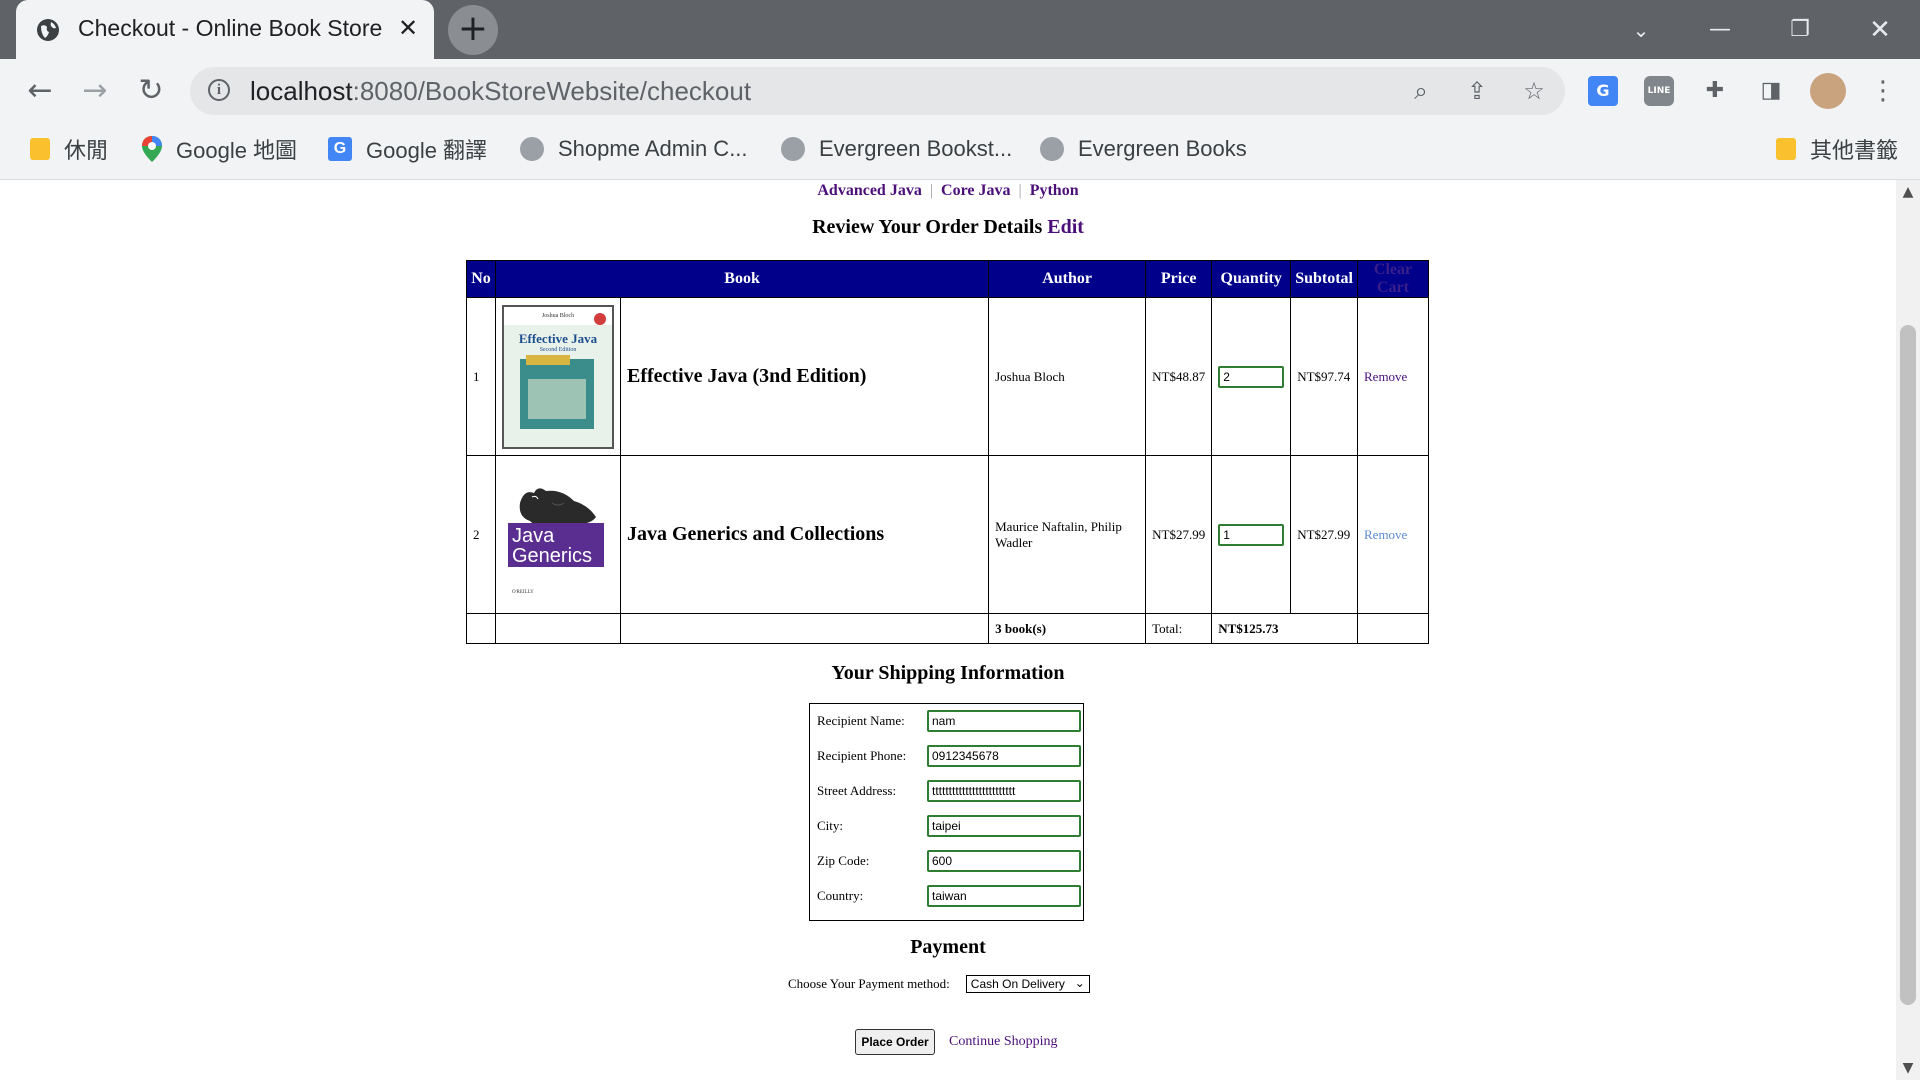  I want to click on scrollbar-thumb, so click(1908, 665).